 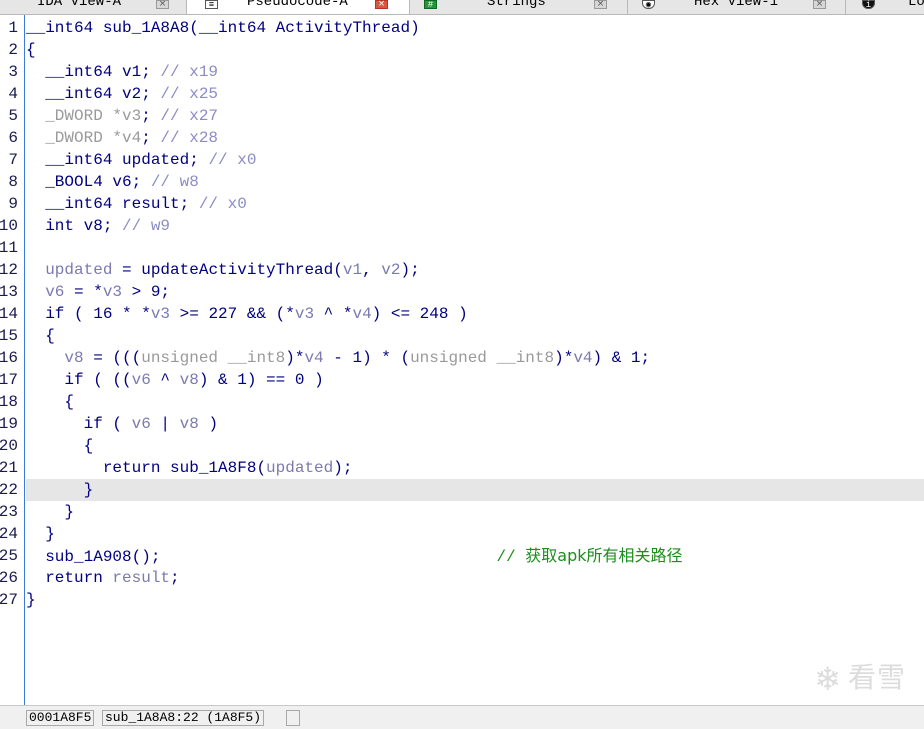 What do you see at coordinates (420, 314) in the screenshot?
I see `code-text: ) <= 248 )` at bounding box center [420, 314].